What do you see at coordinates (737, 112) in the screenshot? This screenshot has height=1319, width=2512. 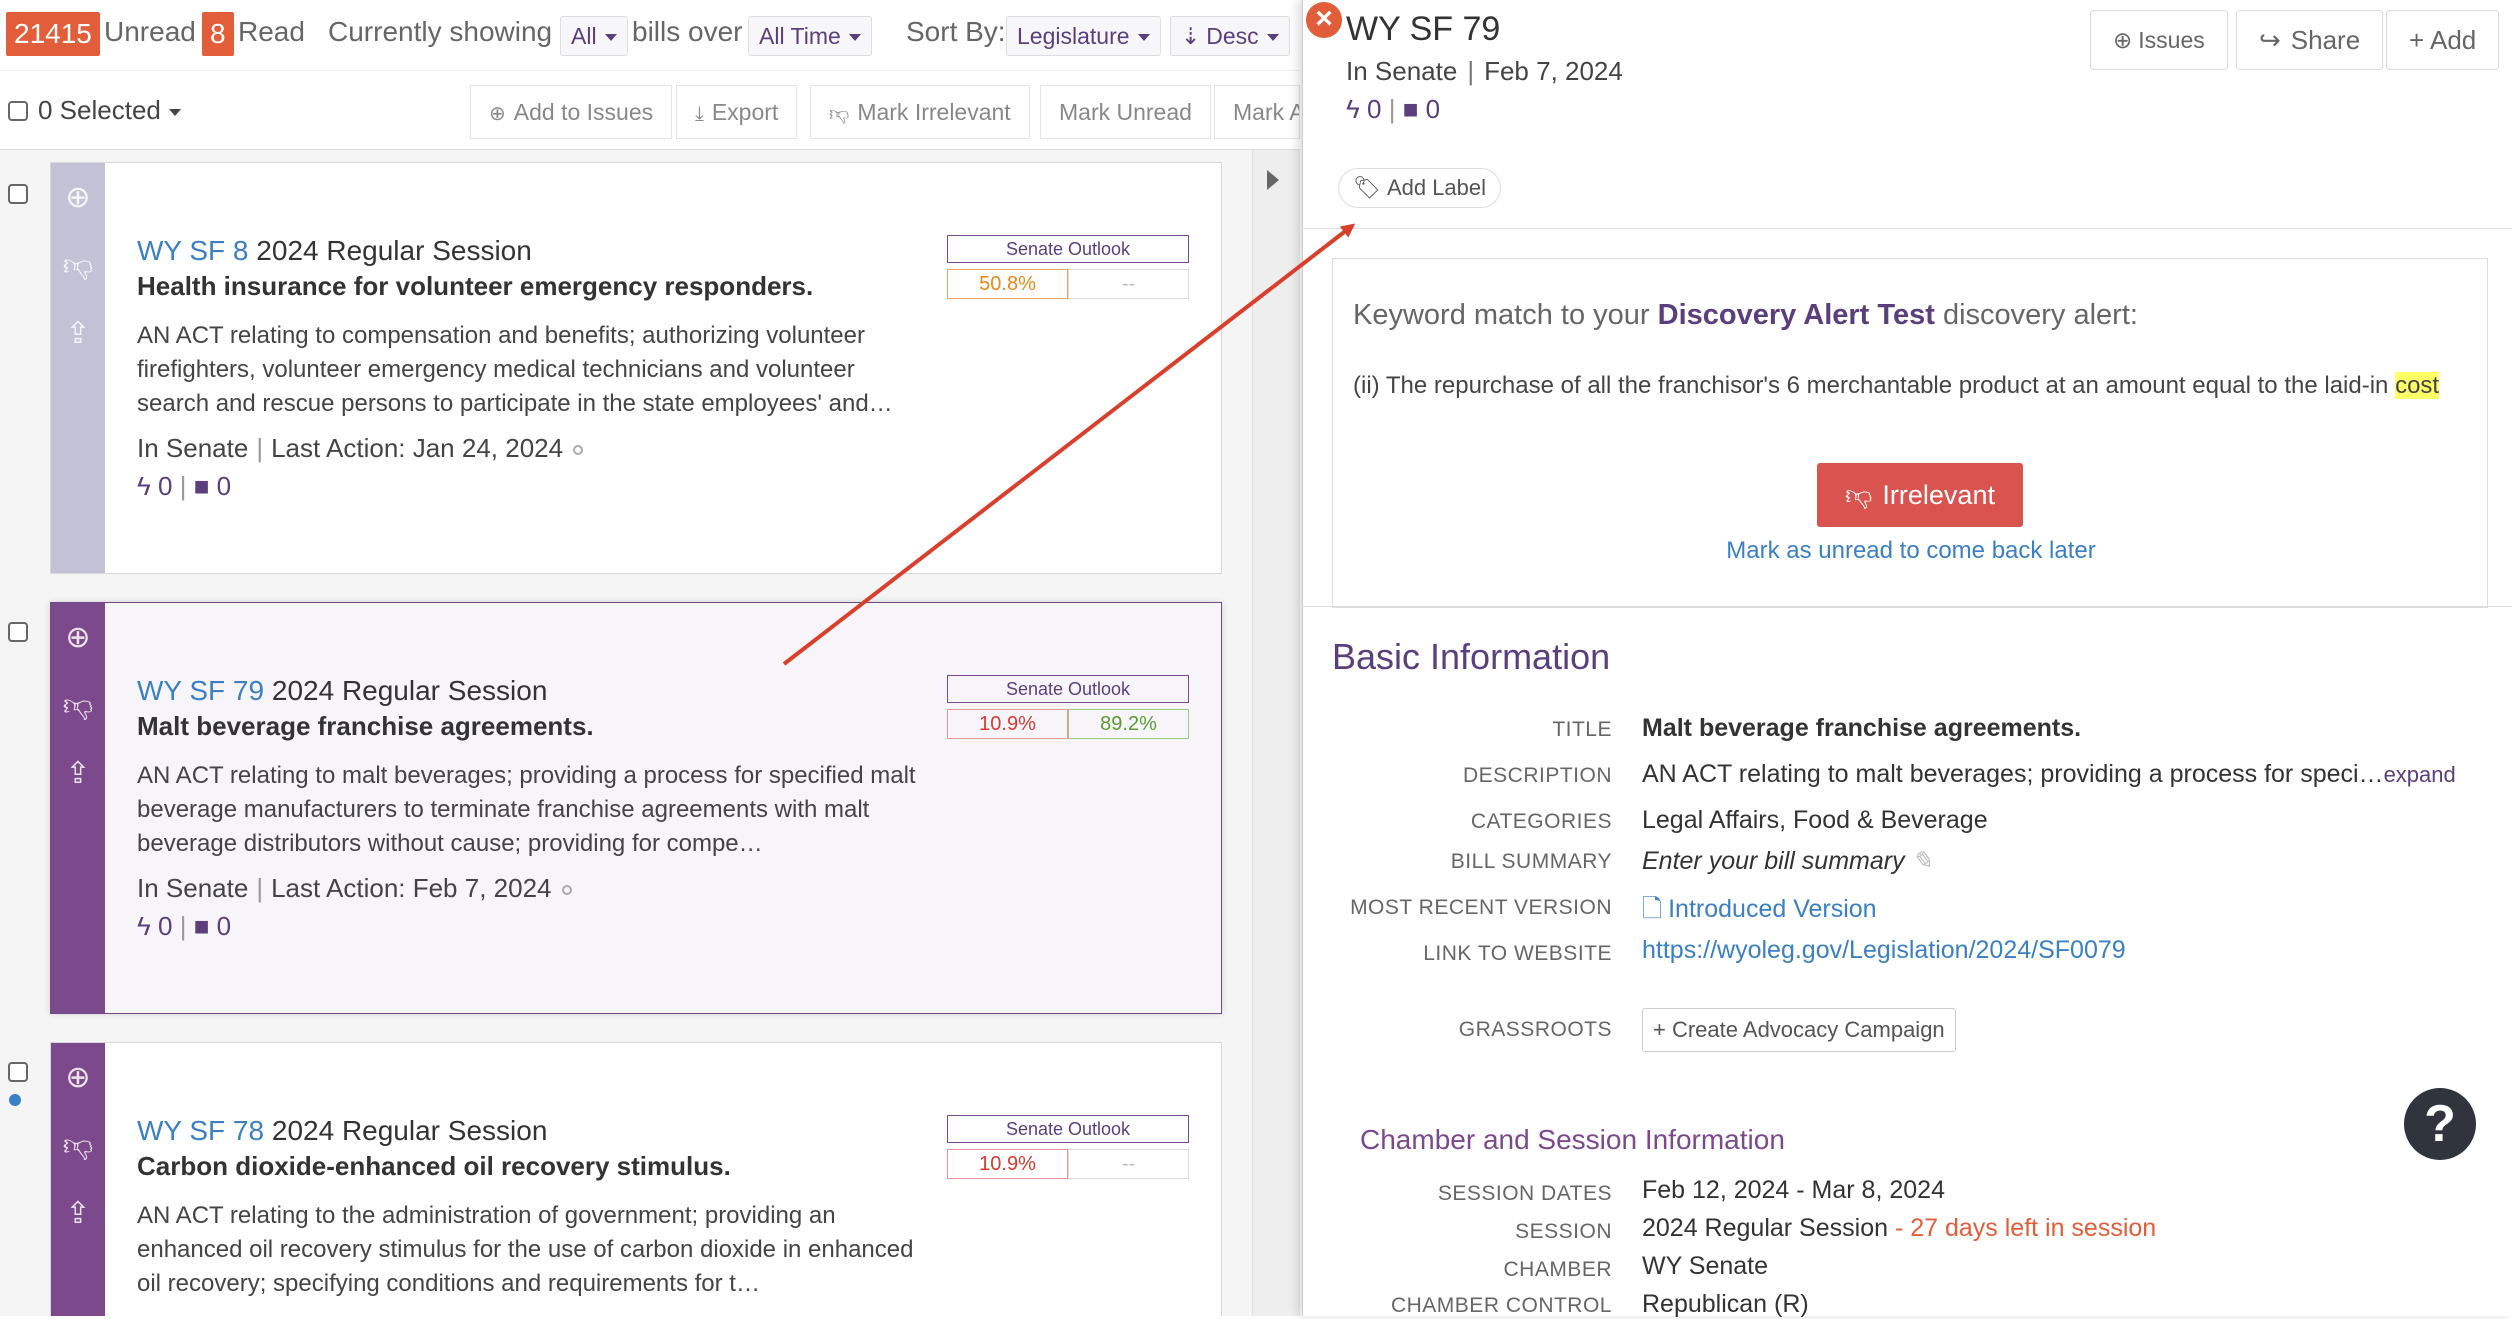 I see `export-button: ⤓ Export` at bounding box center [737, 112].